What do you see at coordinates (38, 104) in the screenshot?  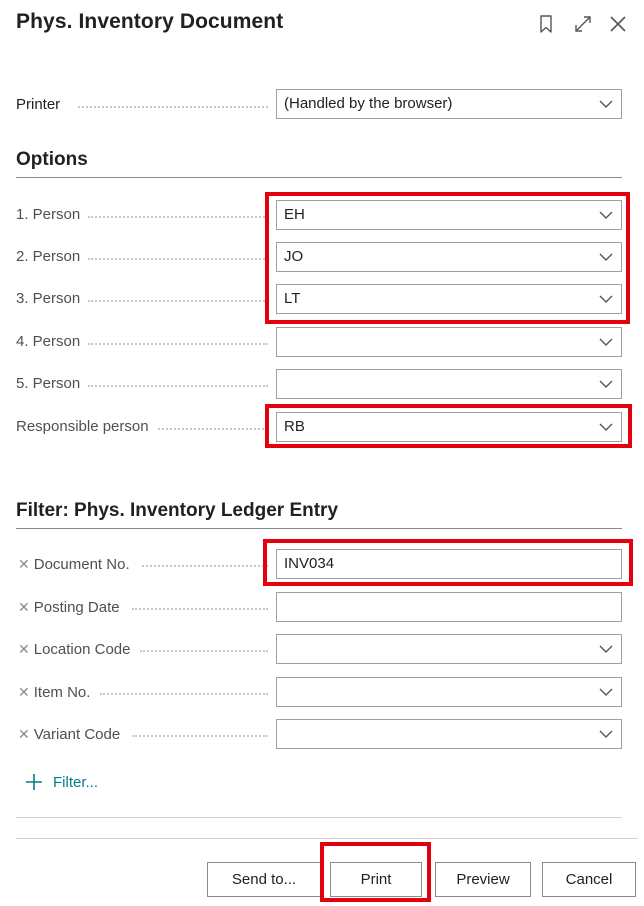 I see `printer-label: Printer` at bounding box center [38, 104].